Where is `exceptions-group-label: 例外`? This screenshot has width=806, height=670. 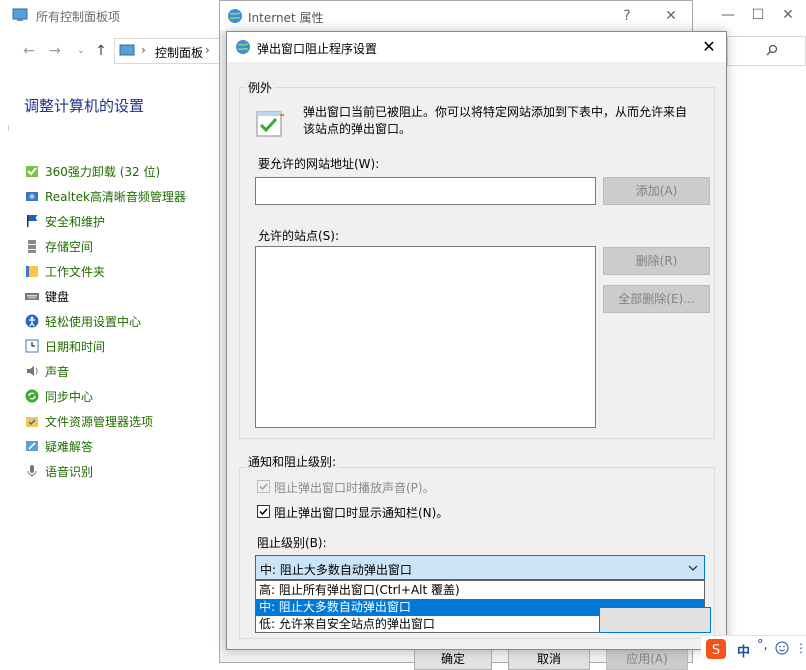 exceptions-group-label: 例外 is located at coordinates (260, 87).